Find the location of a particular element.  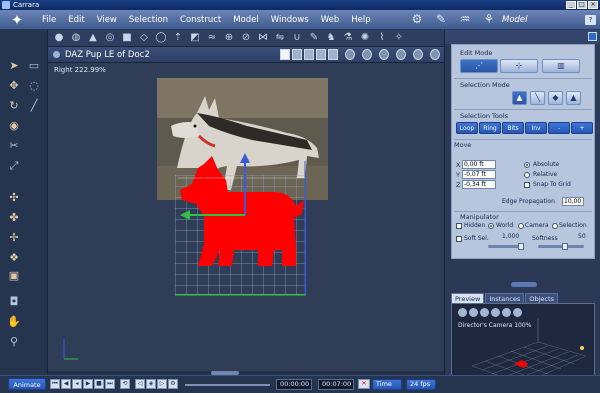

bevel-icon: ◩ is located at coordinates (195, 38).